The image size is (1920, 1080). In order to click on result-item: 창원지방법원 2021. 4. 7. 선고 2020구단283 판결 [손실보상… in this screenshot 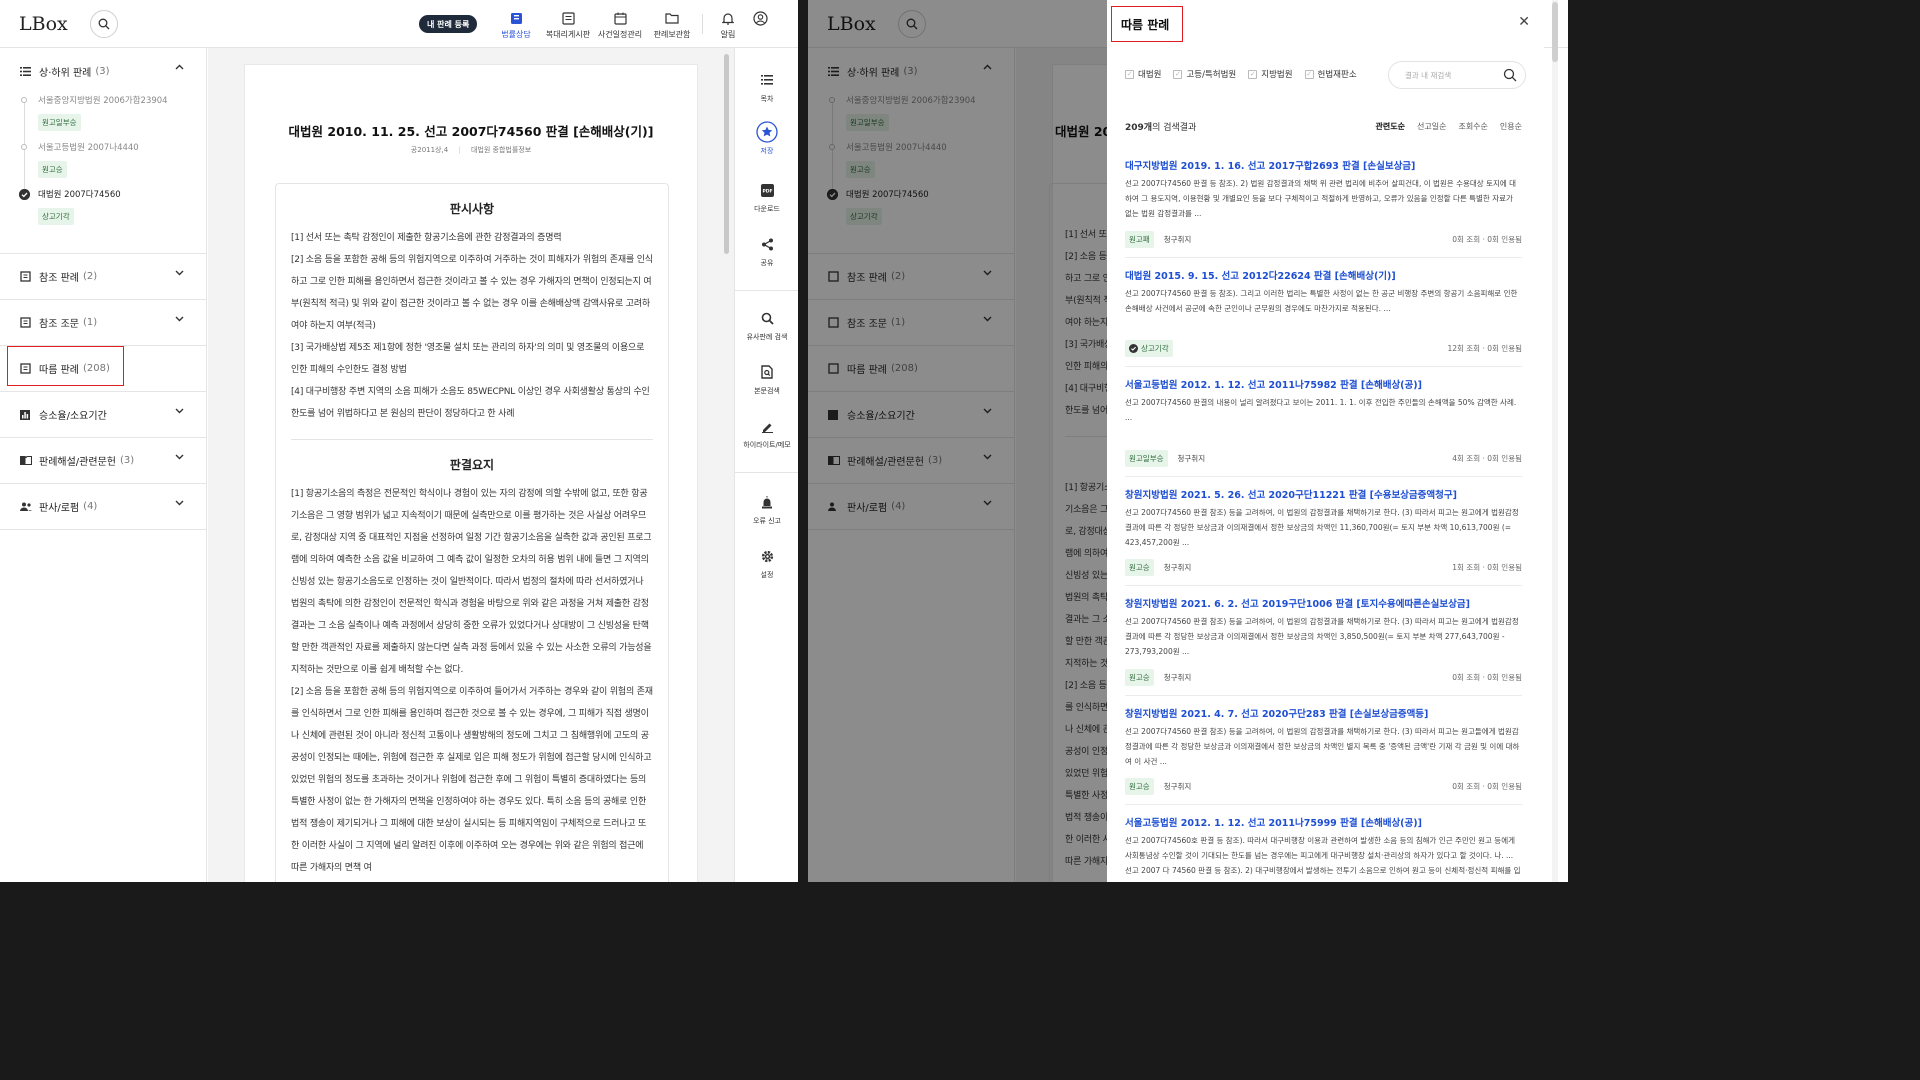, I will do `click(1323, 750)`.